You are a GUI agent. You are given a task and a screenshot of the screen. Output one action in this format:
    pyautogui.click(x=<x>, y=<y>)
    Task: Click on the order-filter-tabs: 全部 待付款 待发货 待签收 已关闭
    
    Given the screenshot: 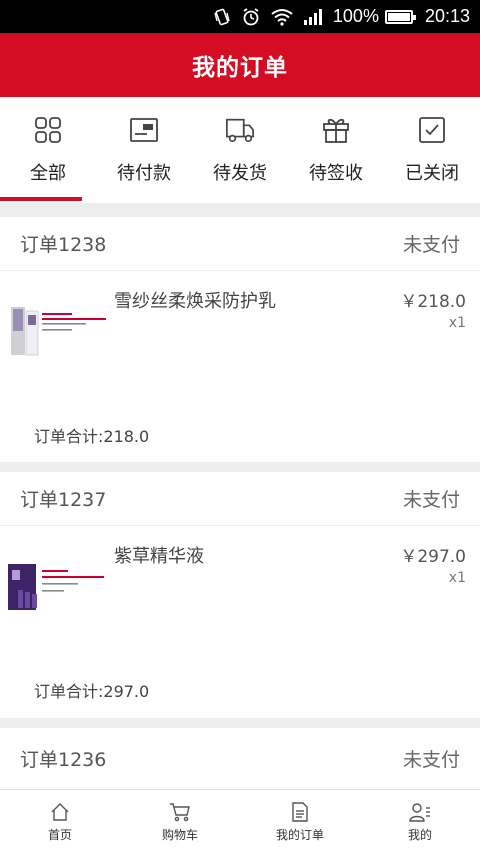 What is the action you would take?
    pyautogui.click(x=240, y=150)
    